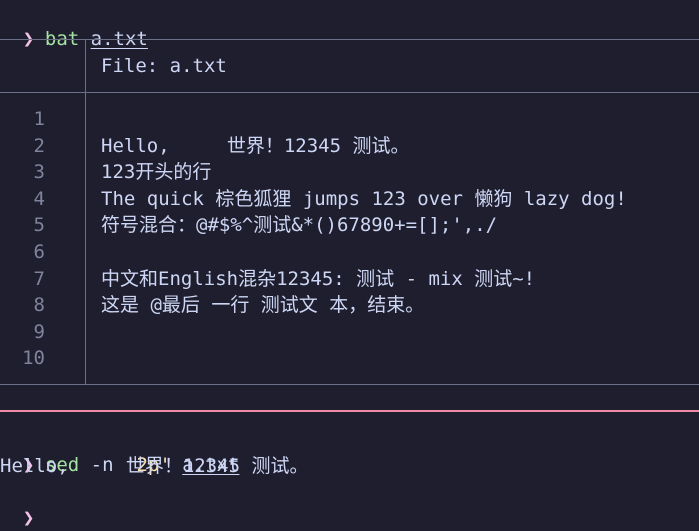  What do you see at coordinates (85, 238) in the screenshot?
I see `bat-gutter-border` at bounding box center [85, 238].